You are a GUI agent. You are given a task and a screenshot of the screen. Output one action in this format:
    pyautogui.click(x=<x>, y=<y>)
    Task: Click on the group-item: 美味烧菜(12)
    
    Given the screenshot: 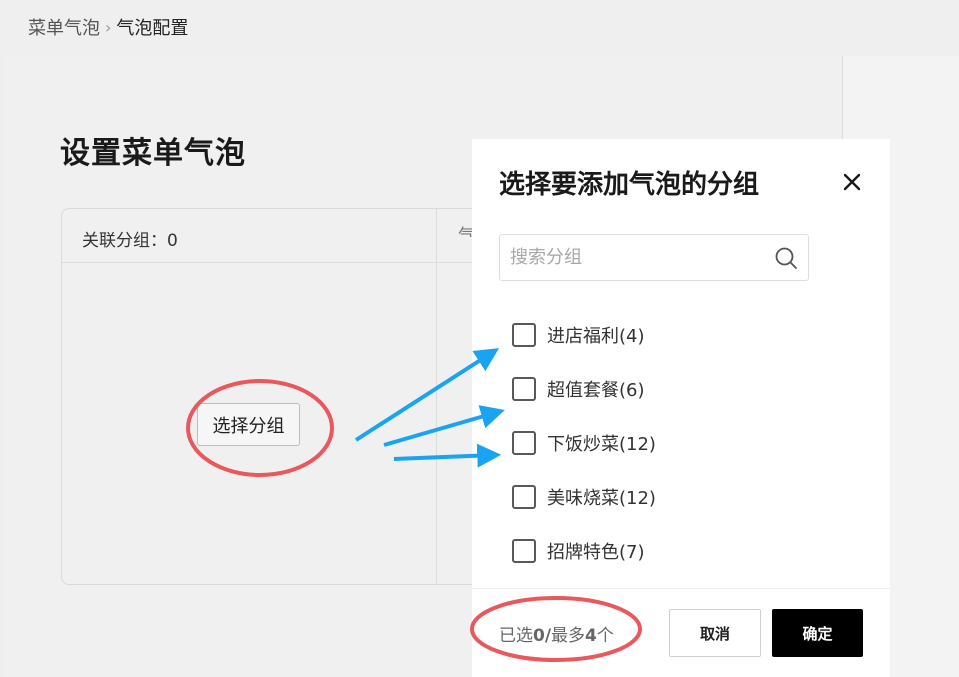 What is the action you would take?
    pyautogui.click(x=584, y=497)
    